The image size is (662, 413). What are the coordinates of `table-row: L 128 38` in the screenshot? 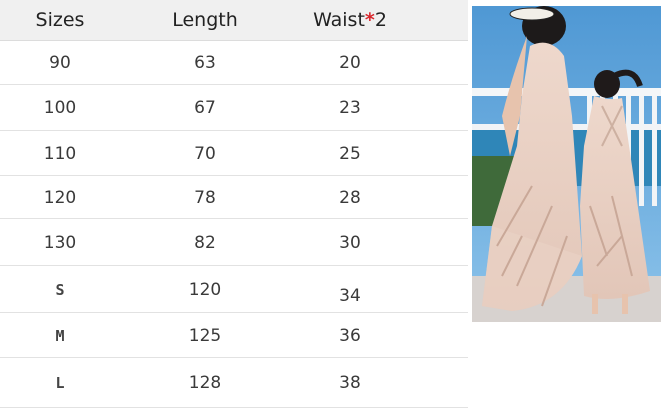 It's located at (234, 383).